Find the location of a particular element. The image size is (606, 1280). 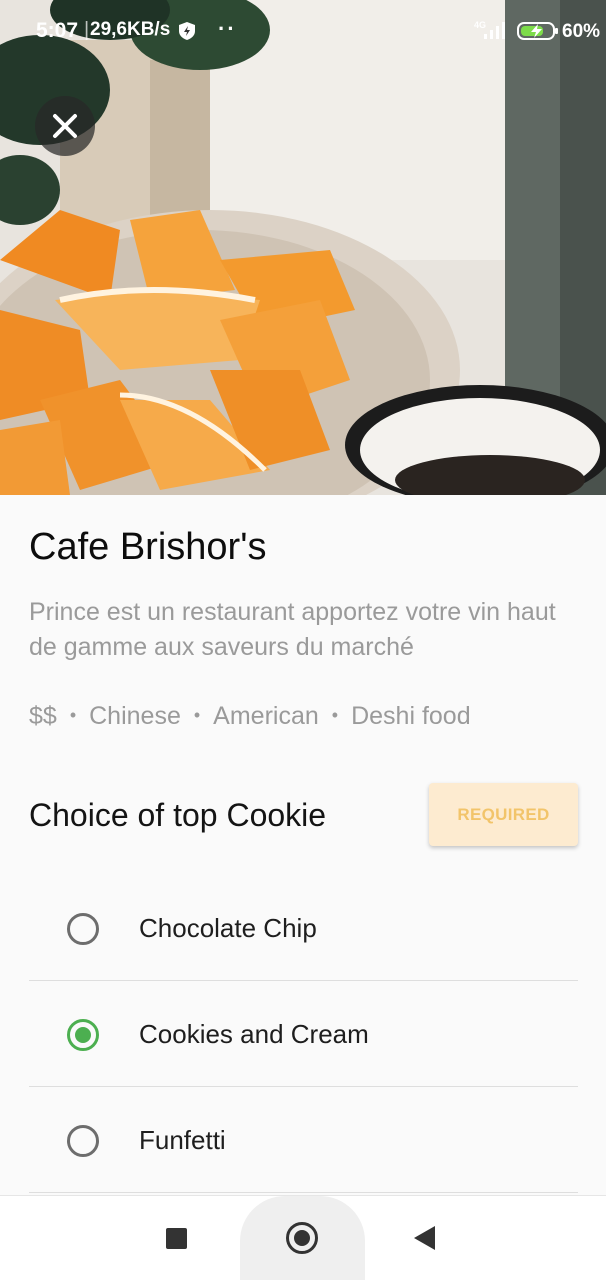

signal-icon is located at coordinates (494, 30).